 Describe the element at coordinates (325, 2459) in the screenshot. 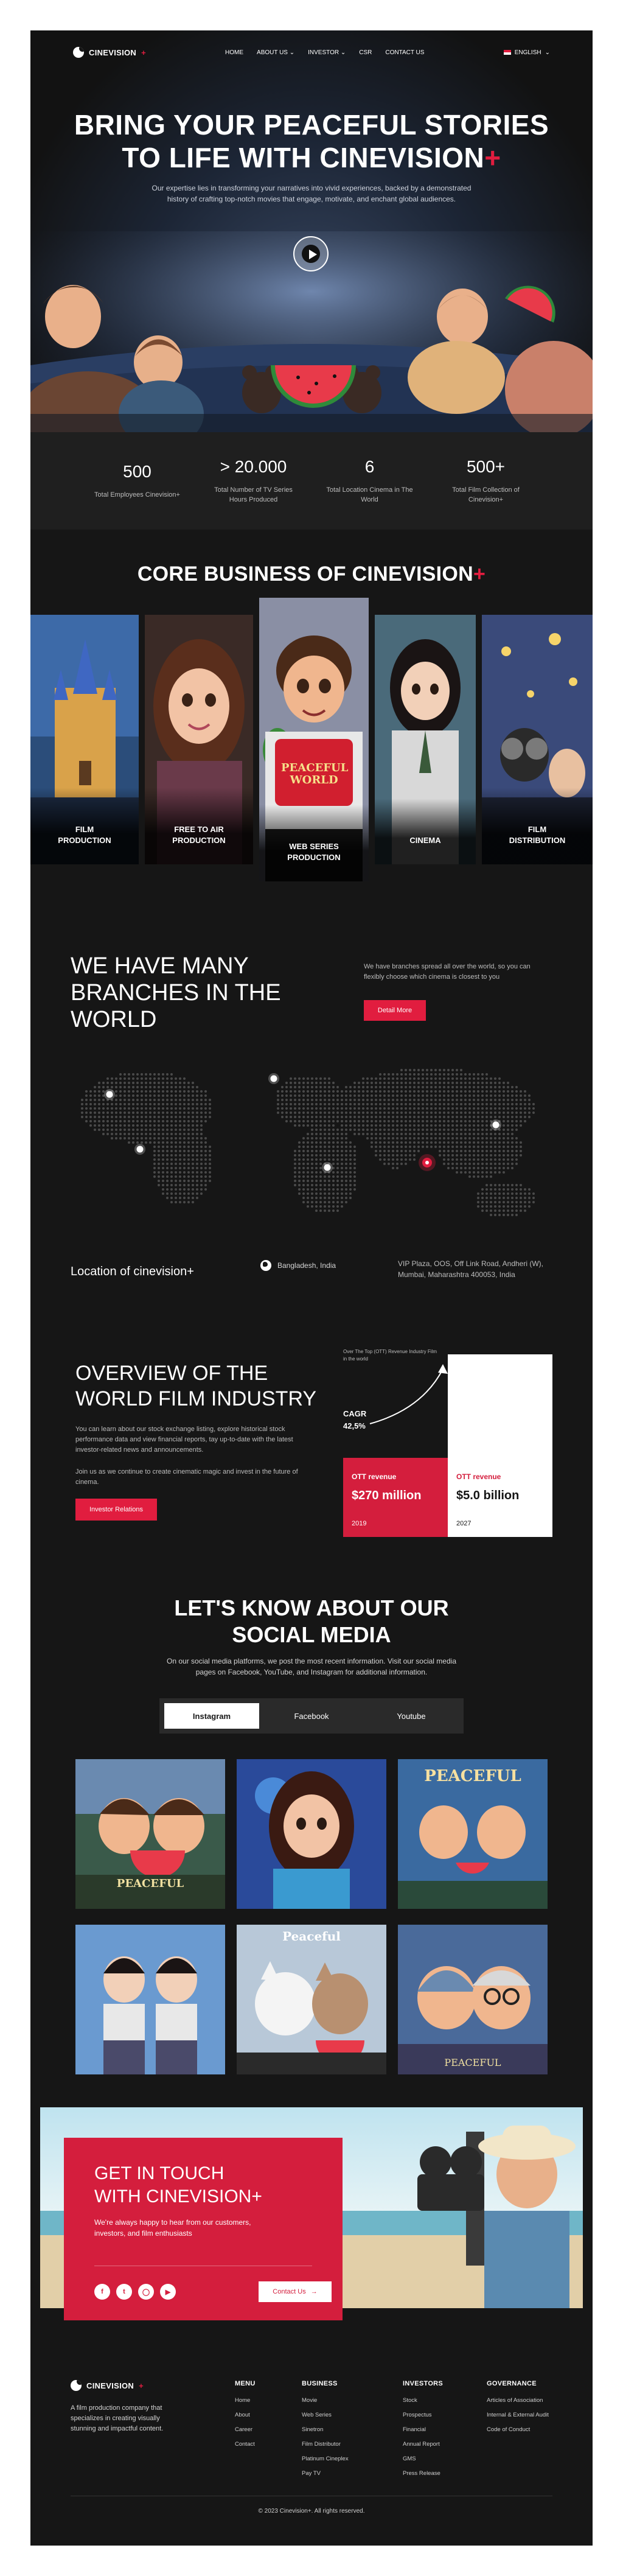

I see `footer-link: Platinum Cineplex` at that location.